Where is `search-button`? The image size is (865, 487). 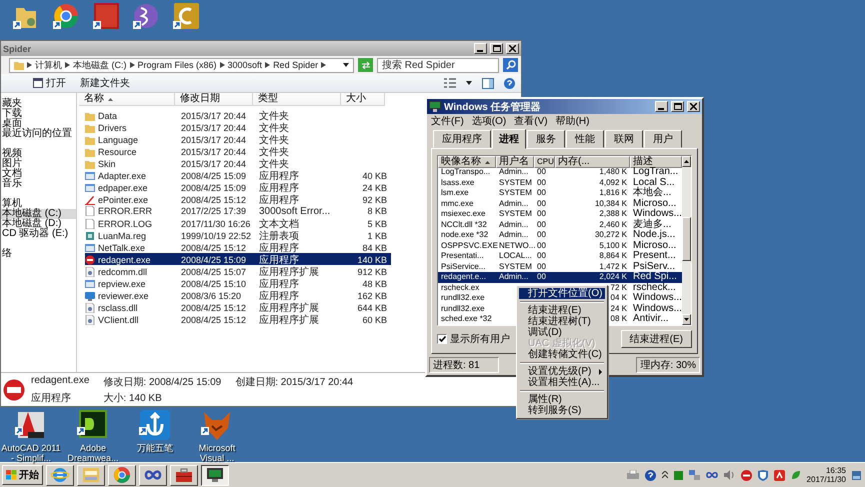
search-button is located at coordinates (510, 65).